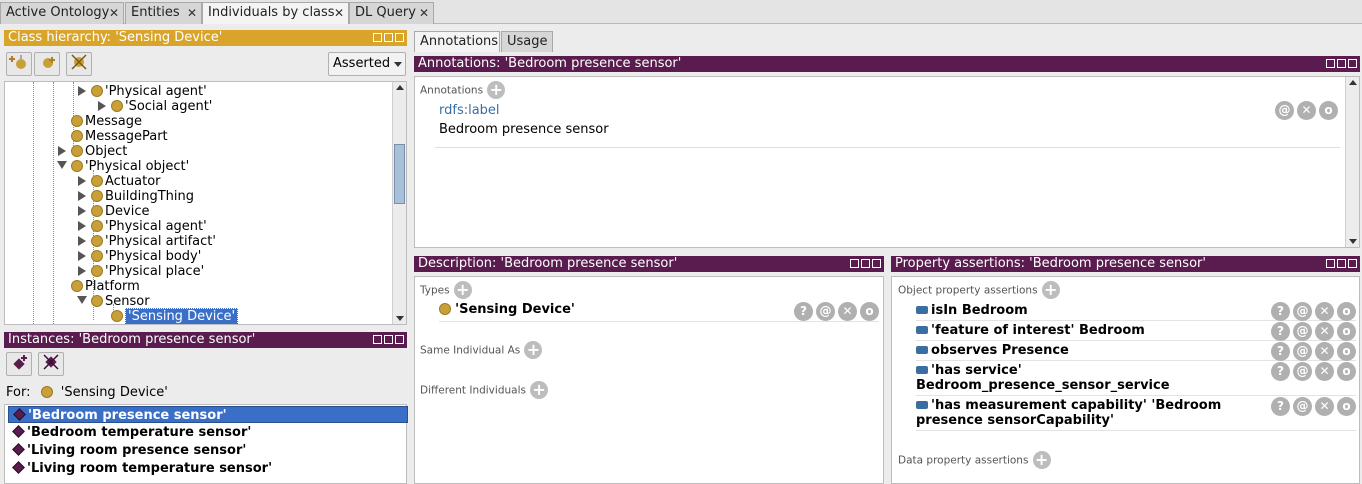 This screenshot has height=484, width=1362. I want to click on object-property-row: isIn Bedroom? @ ✕ o, so click(1136, 311).